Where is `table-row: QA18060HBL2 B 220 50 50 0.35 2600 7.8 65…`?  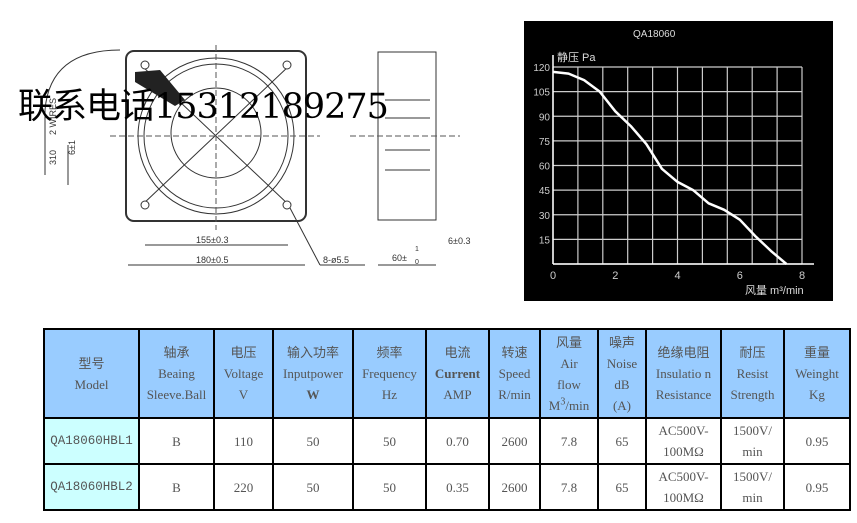
table-row: QA18060HBL2 B 220 50 50 0.35 2600 7.8 65… is located at coordinates (447, 487).